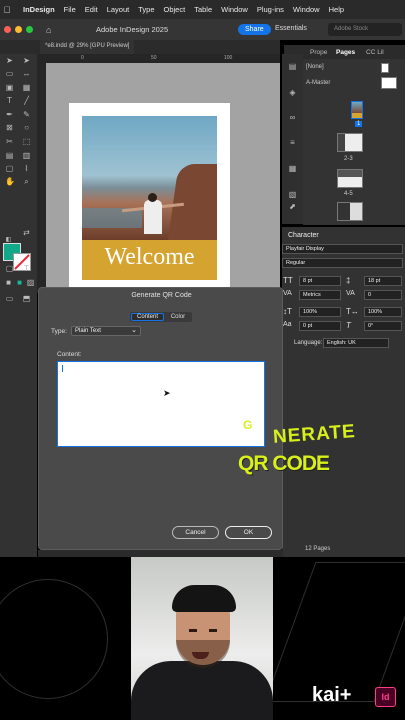 The image size is (405, 720). I want to click on page-tool-icon: ▭, so click(9, 73).